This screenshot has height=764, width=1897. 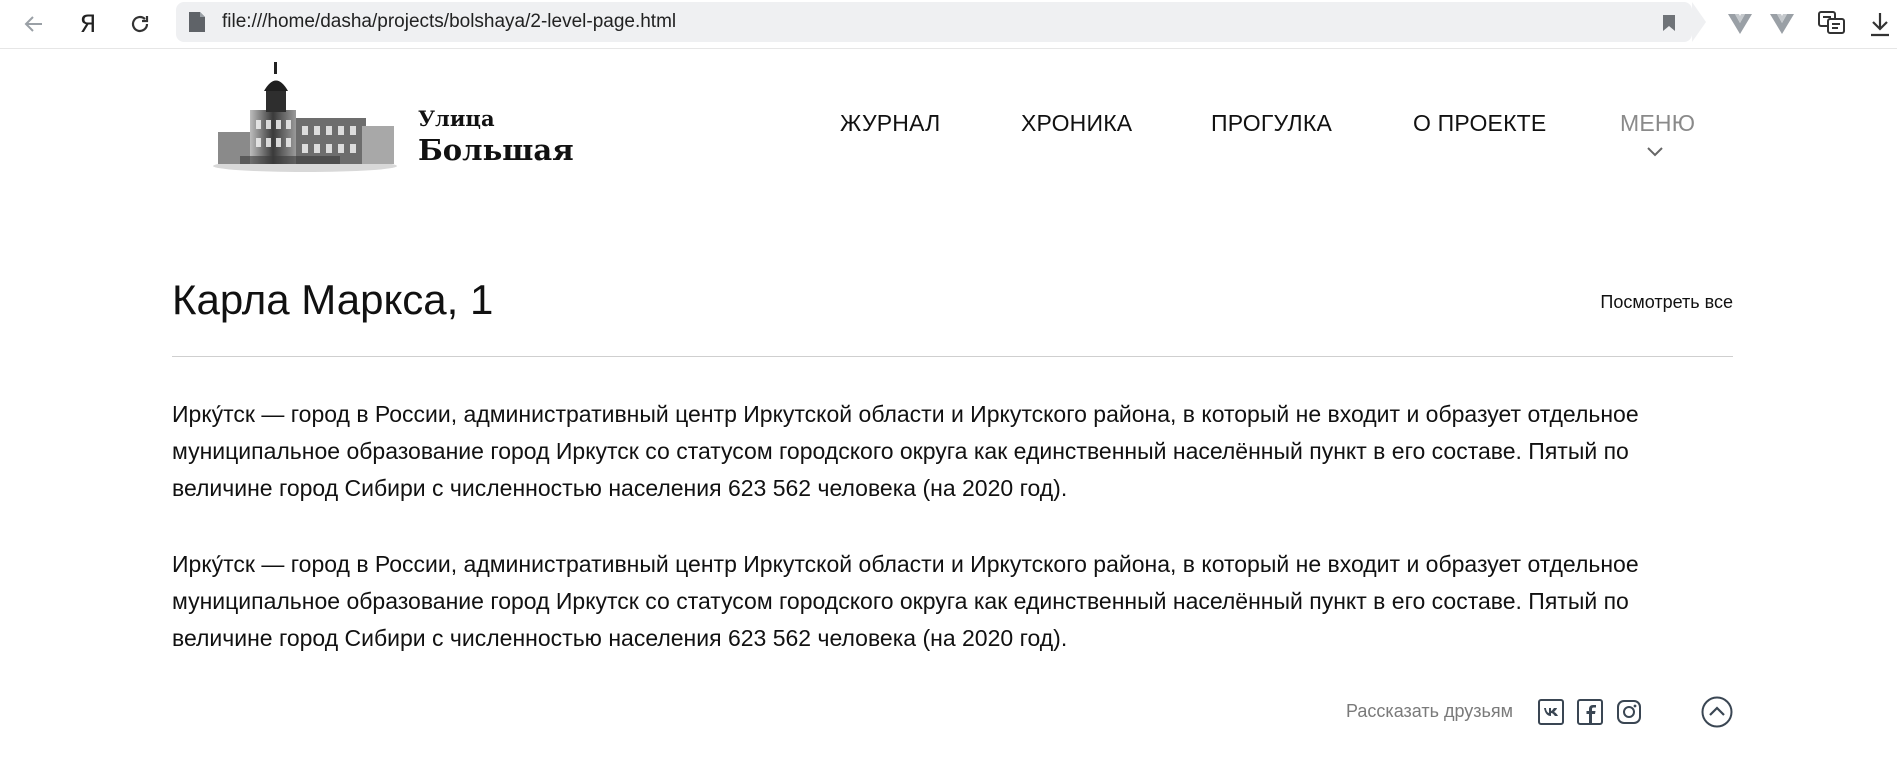 I want to click on reload-icon, so click(x=140, y=24).